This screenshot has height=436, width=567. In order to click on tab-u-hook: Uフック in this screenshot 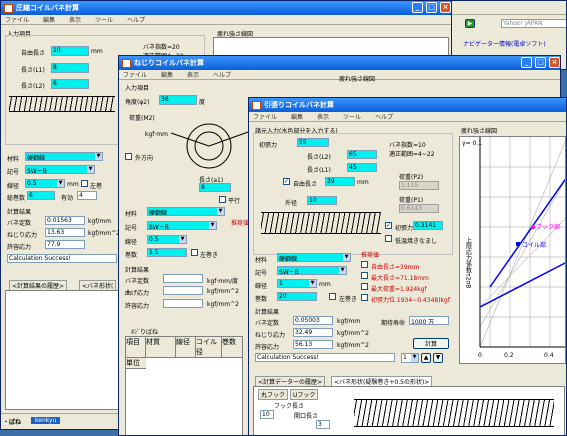, I will do `click(304, 394)`.